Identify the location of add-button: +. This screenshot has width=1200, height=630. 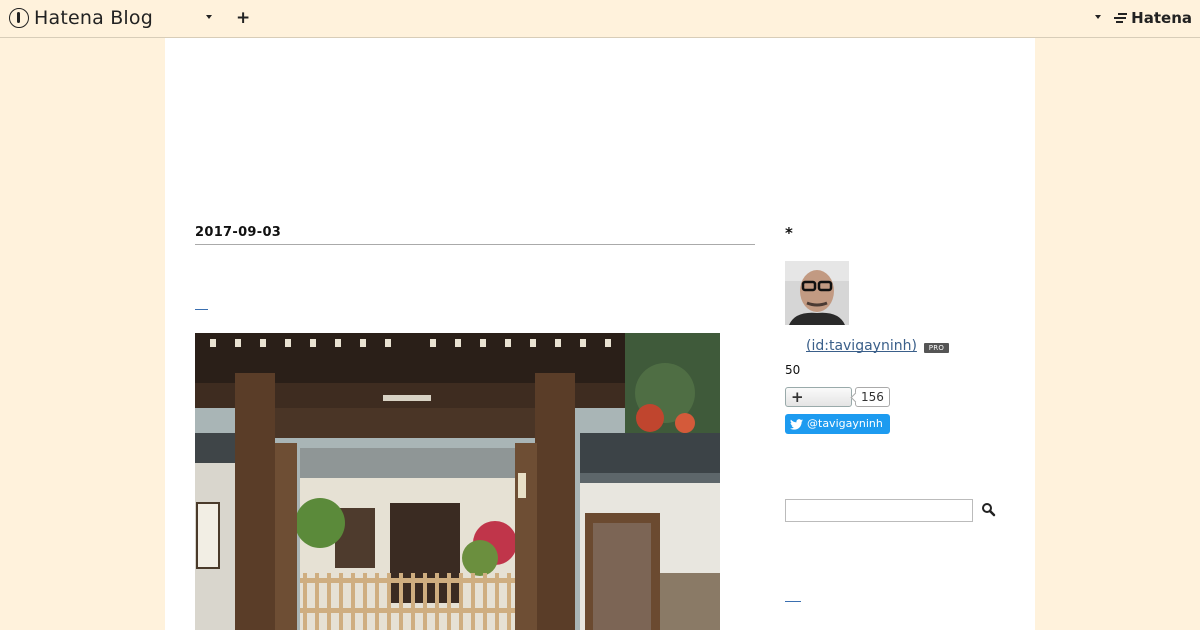
(243, 18).